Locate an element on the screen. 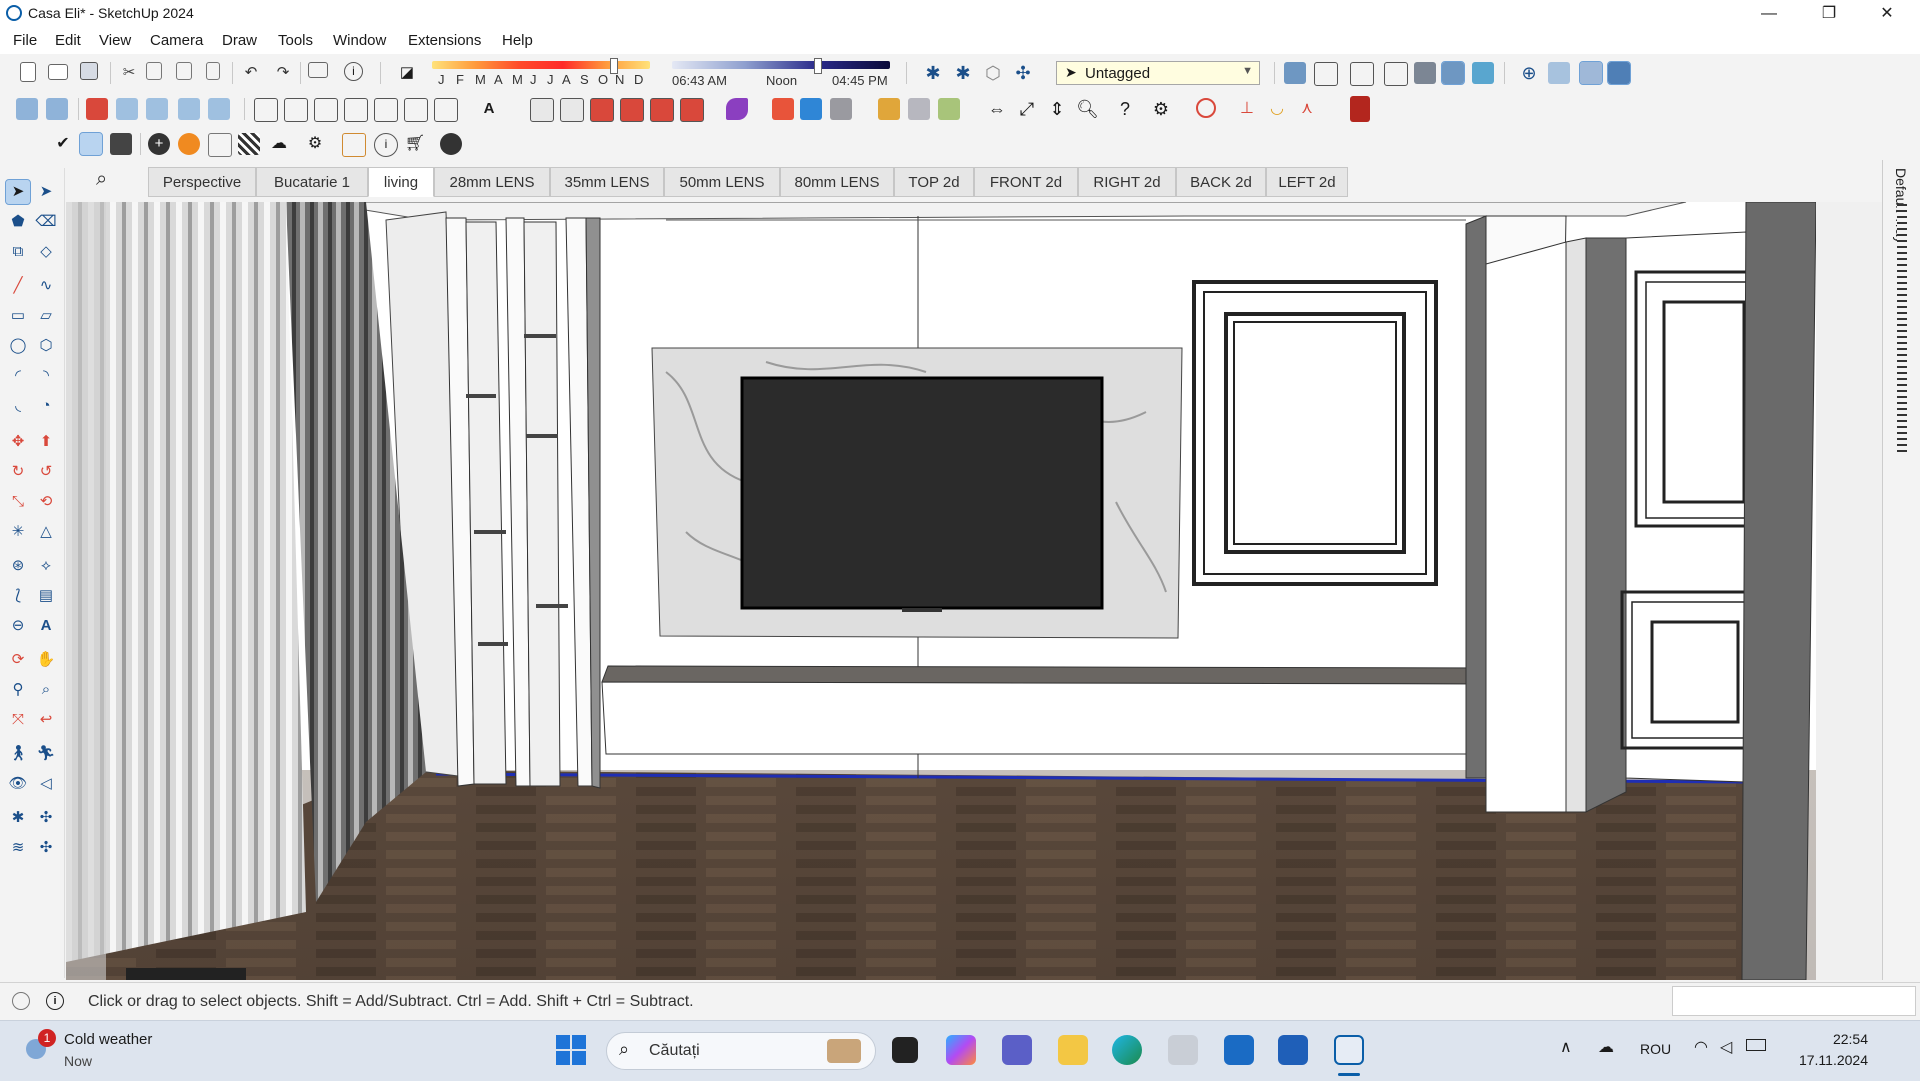 The image size is (1920, 1081). group-box-icon is located at coordinates (919, 109).